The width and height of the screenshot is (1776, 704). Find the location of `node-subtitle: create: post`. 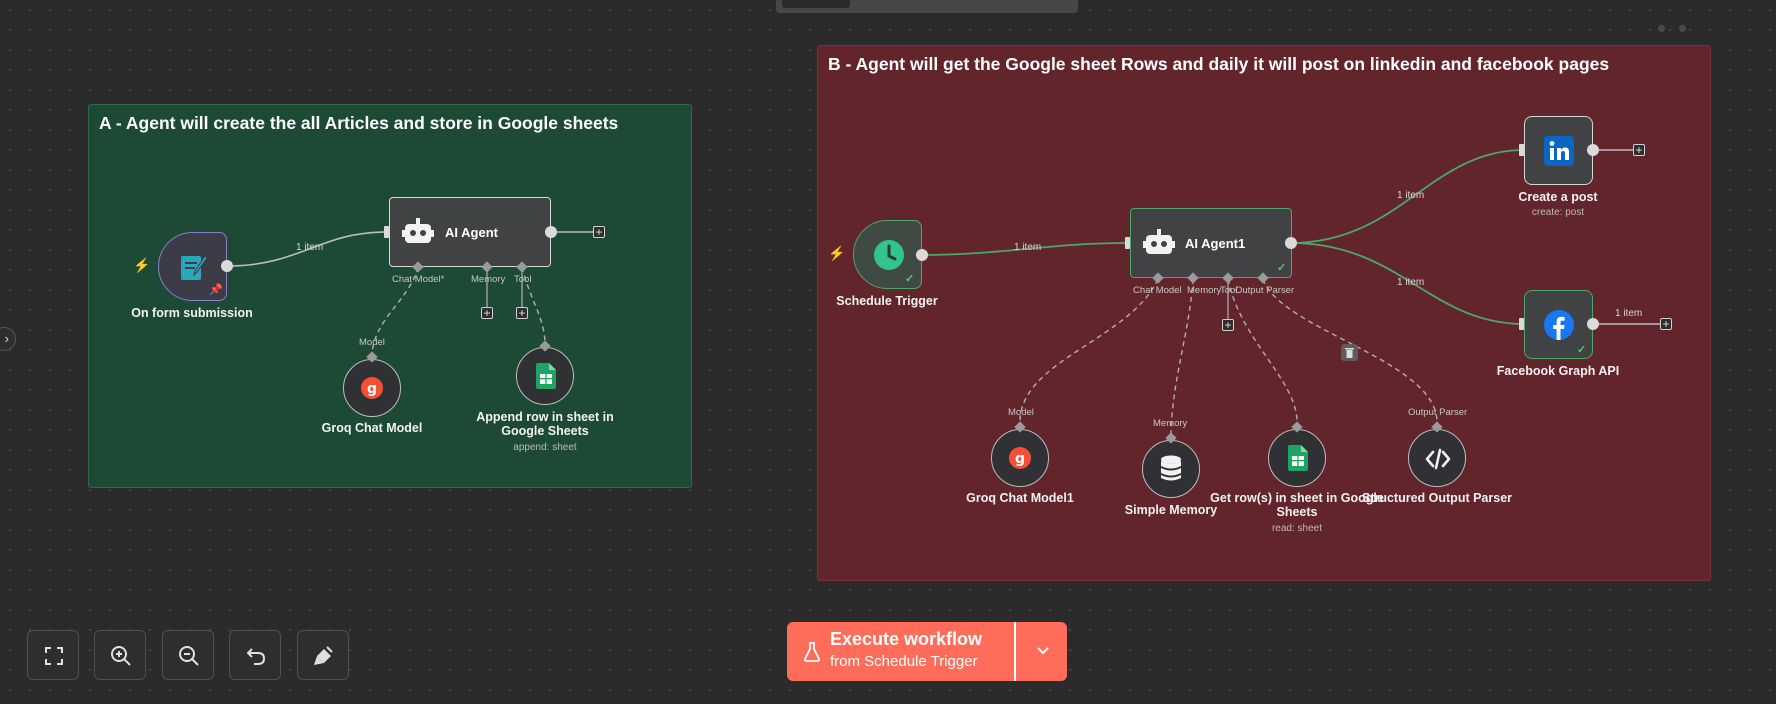

node-subtitle: create: post is located at coordinates (1558, 212).